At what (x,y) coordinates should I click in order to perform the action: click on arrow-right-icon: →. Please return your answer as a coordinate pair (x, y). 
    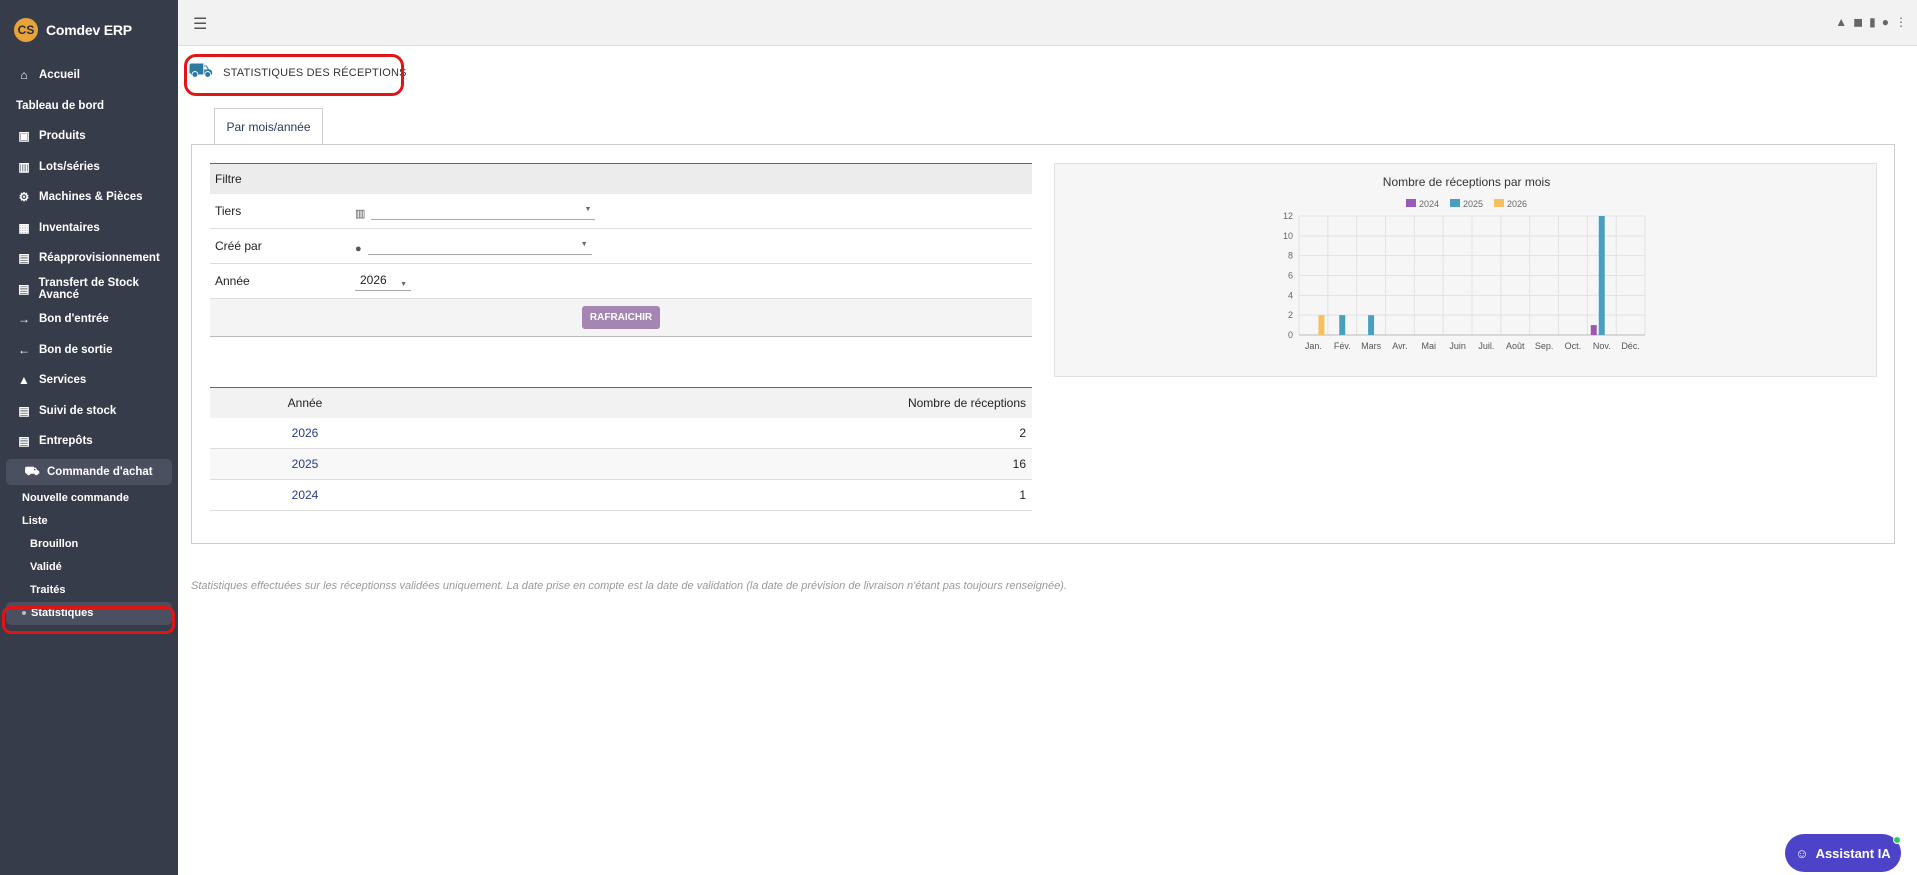
    Looking at the image, I should click on (24, 319).